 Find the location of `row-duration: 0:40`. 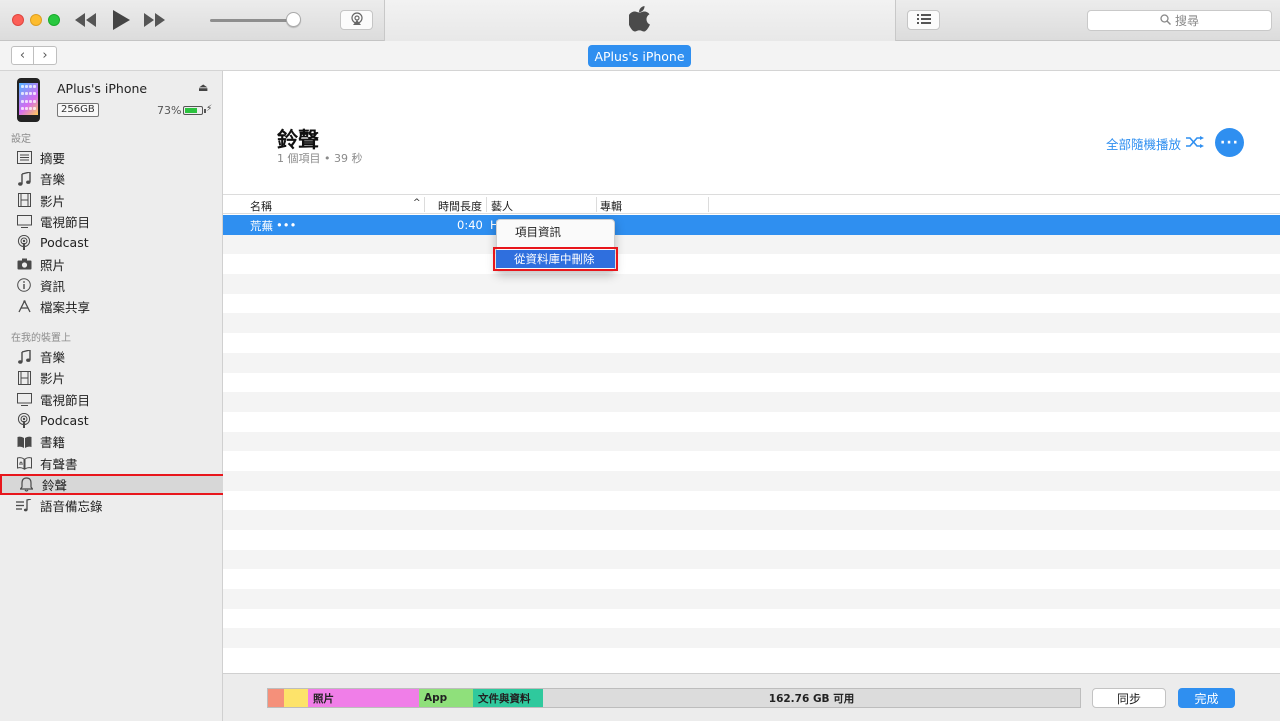

row-duration: 0:40 is located at coordinates (470, 225).